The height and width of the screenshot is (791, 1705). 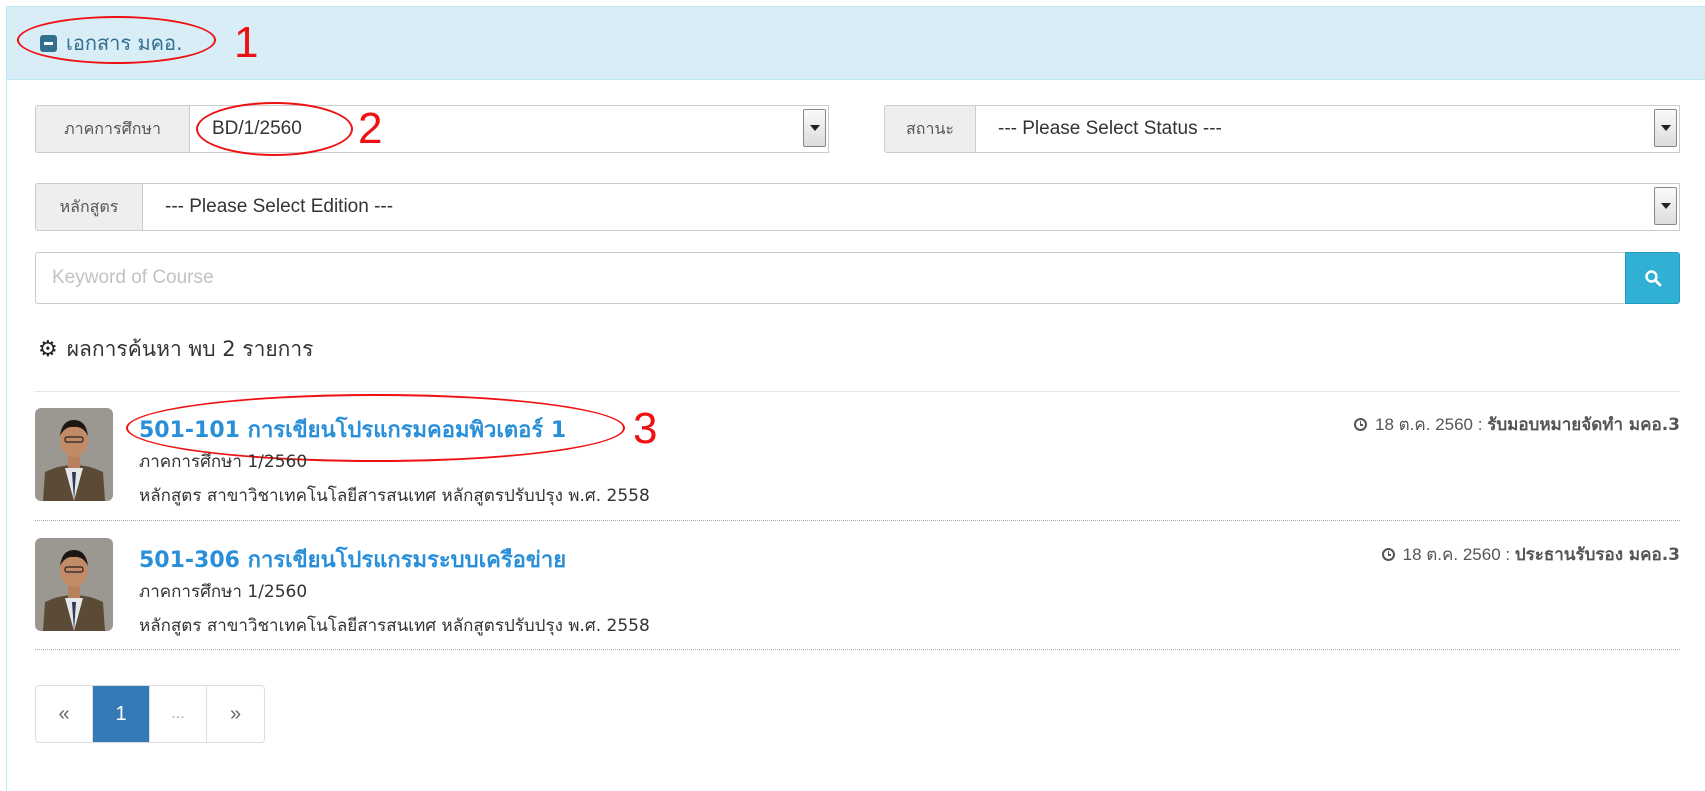 What do you see at coordinates (432, 129) in the screenshot?
I see `semester-filter: ภาคการศึกษา BD/1/2560` at bounding box center [432, 129].